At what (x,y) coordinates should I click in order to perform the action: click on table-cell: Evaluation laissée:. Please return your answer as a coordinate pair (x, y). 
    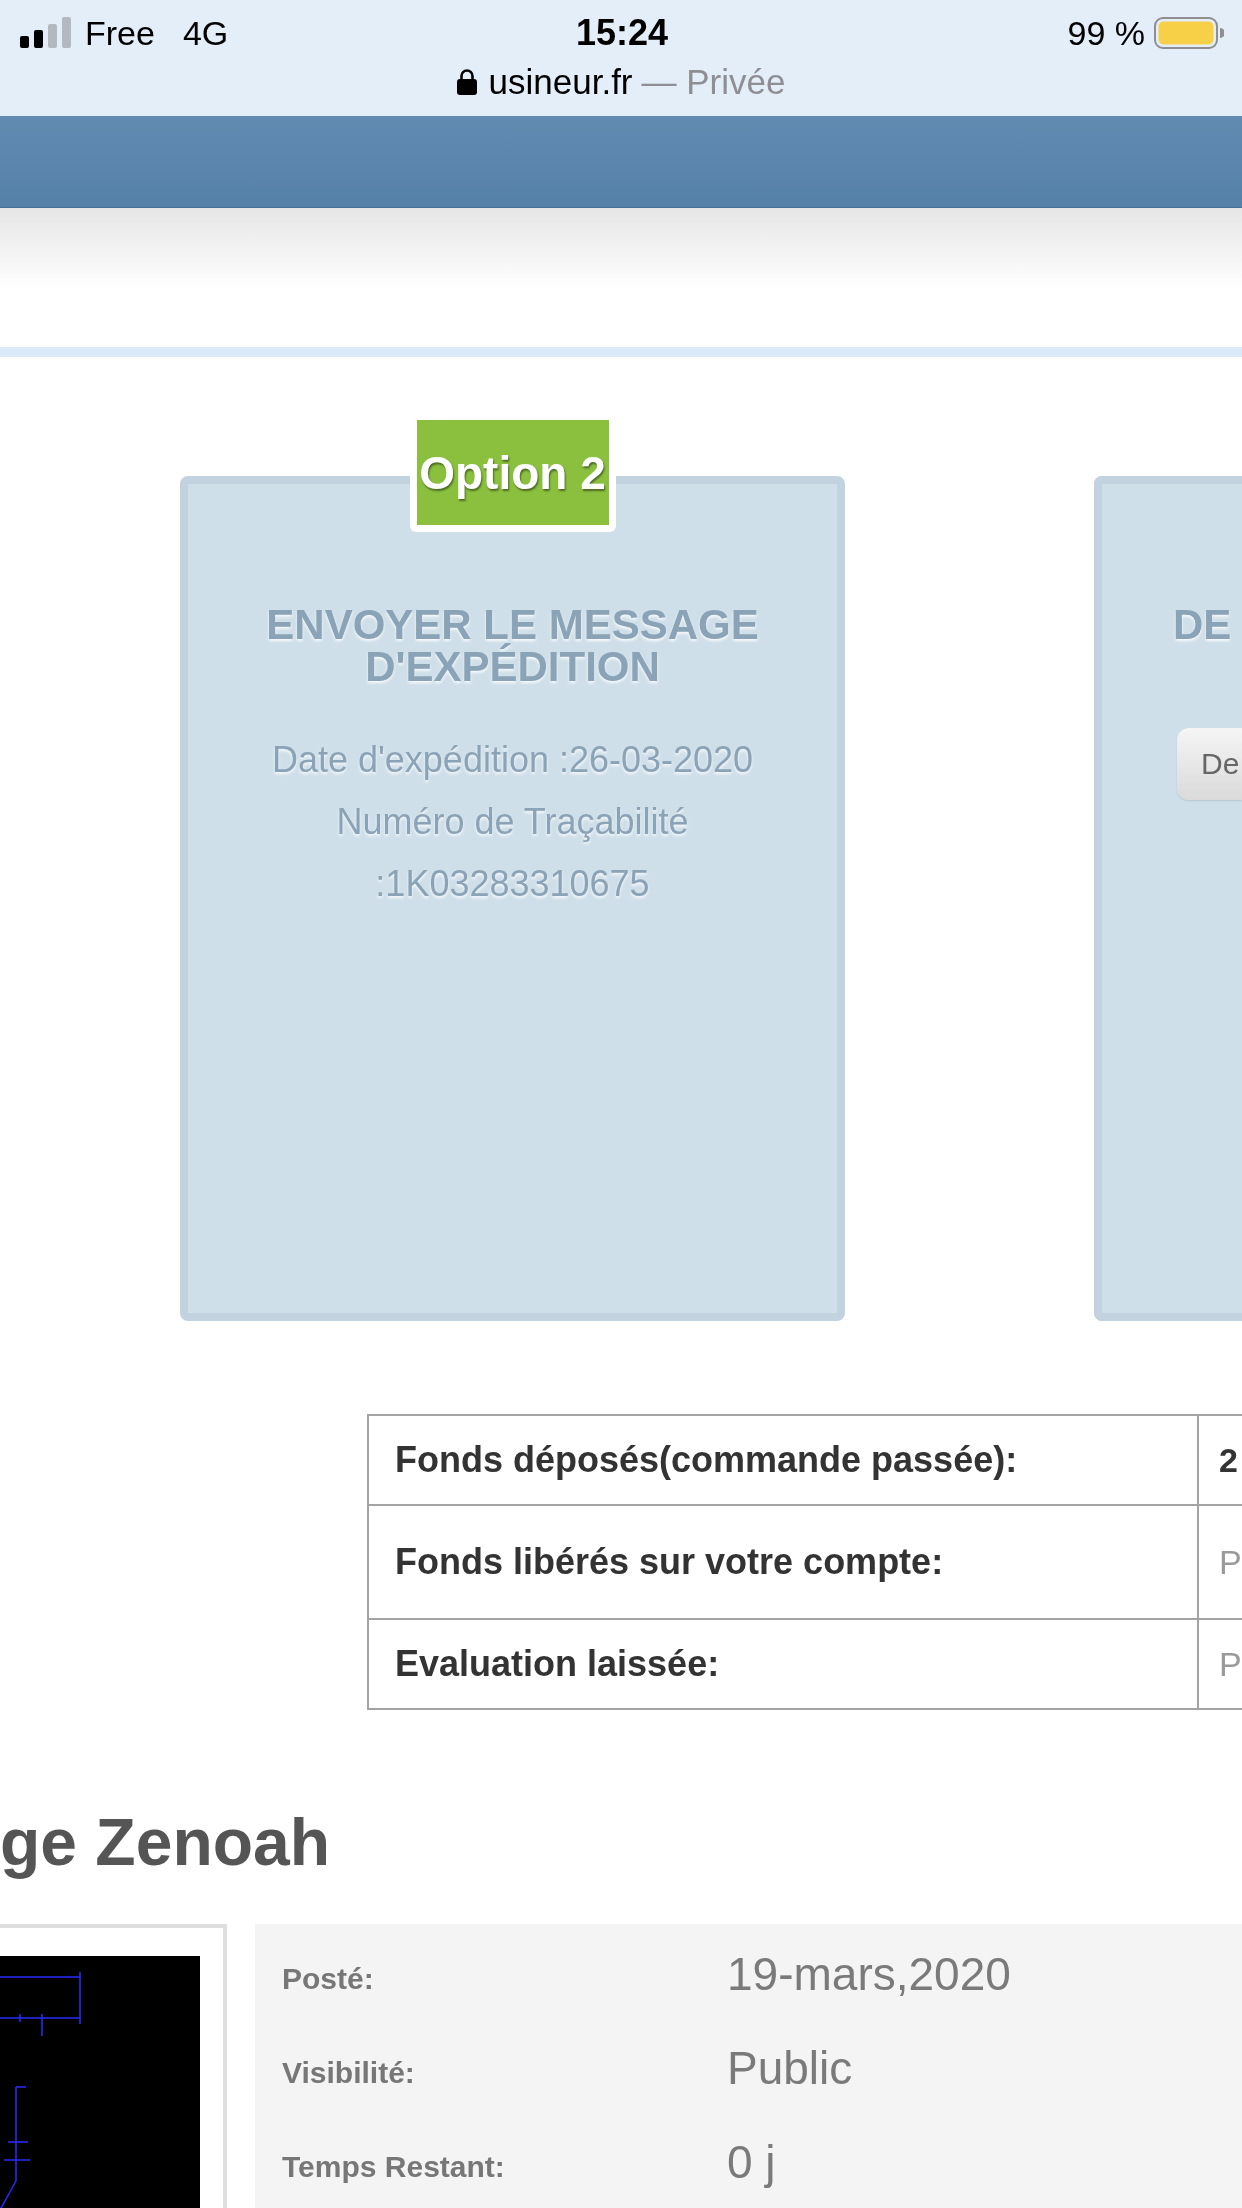
    Looking at the image, I should click on (784, 1665).